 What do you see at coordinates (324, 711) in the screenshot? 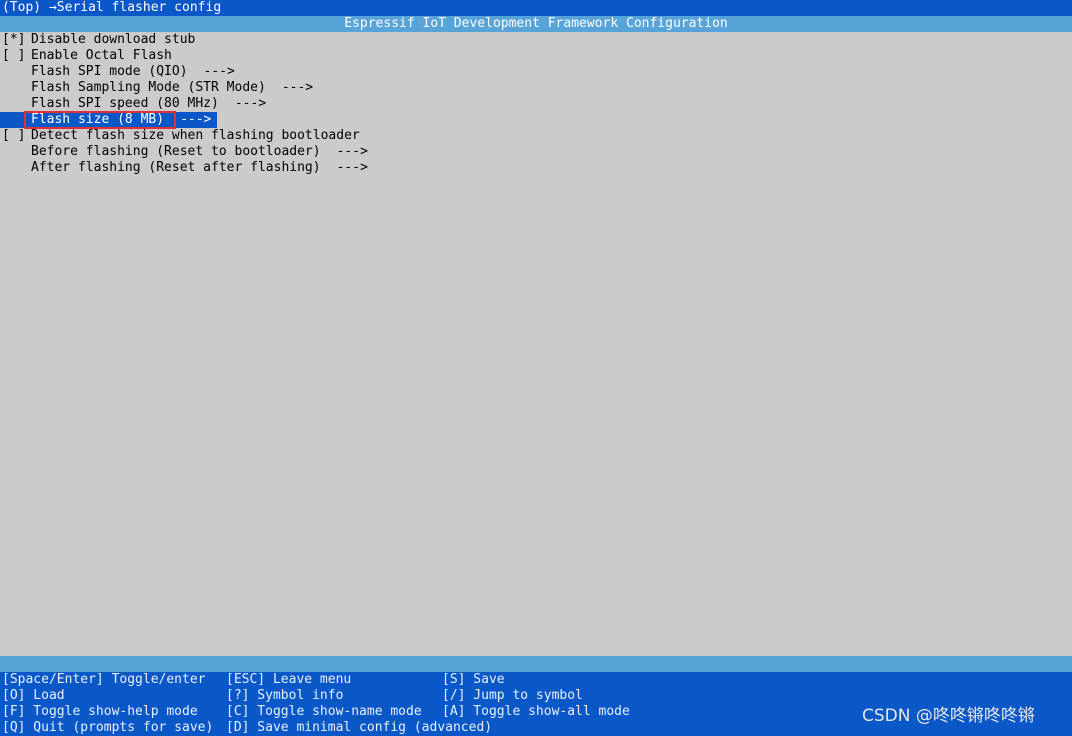
I see `key-toggle-name: [C] Toggle show-name mode` at bounding box center [324, 711].